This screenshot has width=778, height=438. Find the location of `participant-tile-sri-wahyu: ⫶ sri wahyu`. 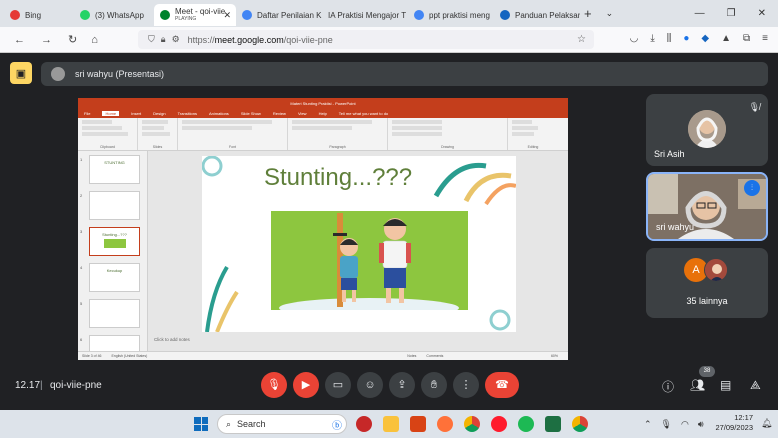

participant-tile-sri-wahyu: ⫶ sri wahyu is located at coordinates (707, 206).